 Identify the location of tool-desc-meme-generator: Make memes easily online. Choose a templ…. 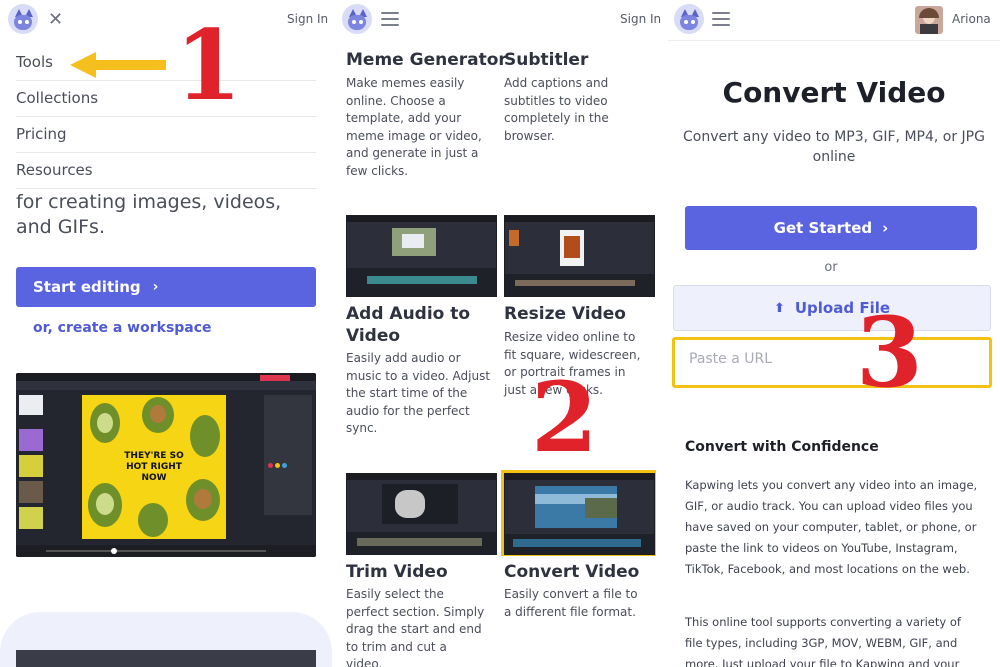
(414, 127).